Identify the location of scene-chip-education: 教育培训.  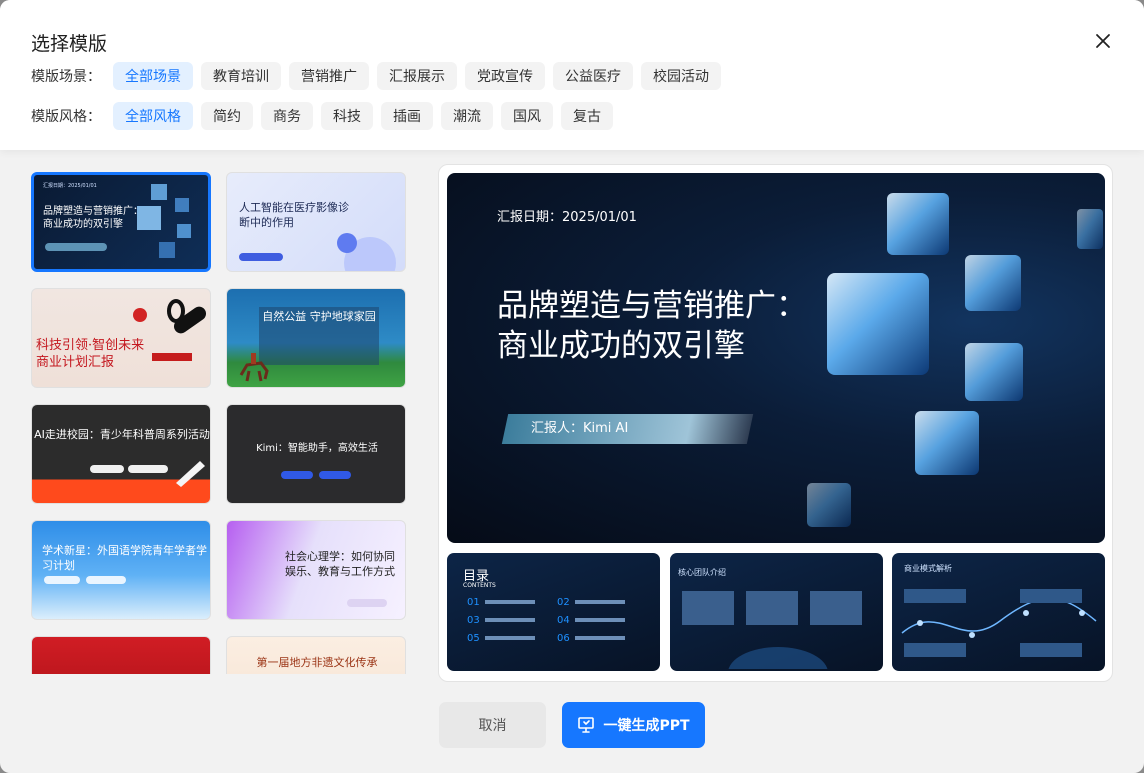
(241, 76).